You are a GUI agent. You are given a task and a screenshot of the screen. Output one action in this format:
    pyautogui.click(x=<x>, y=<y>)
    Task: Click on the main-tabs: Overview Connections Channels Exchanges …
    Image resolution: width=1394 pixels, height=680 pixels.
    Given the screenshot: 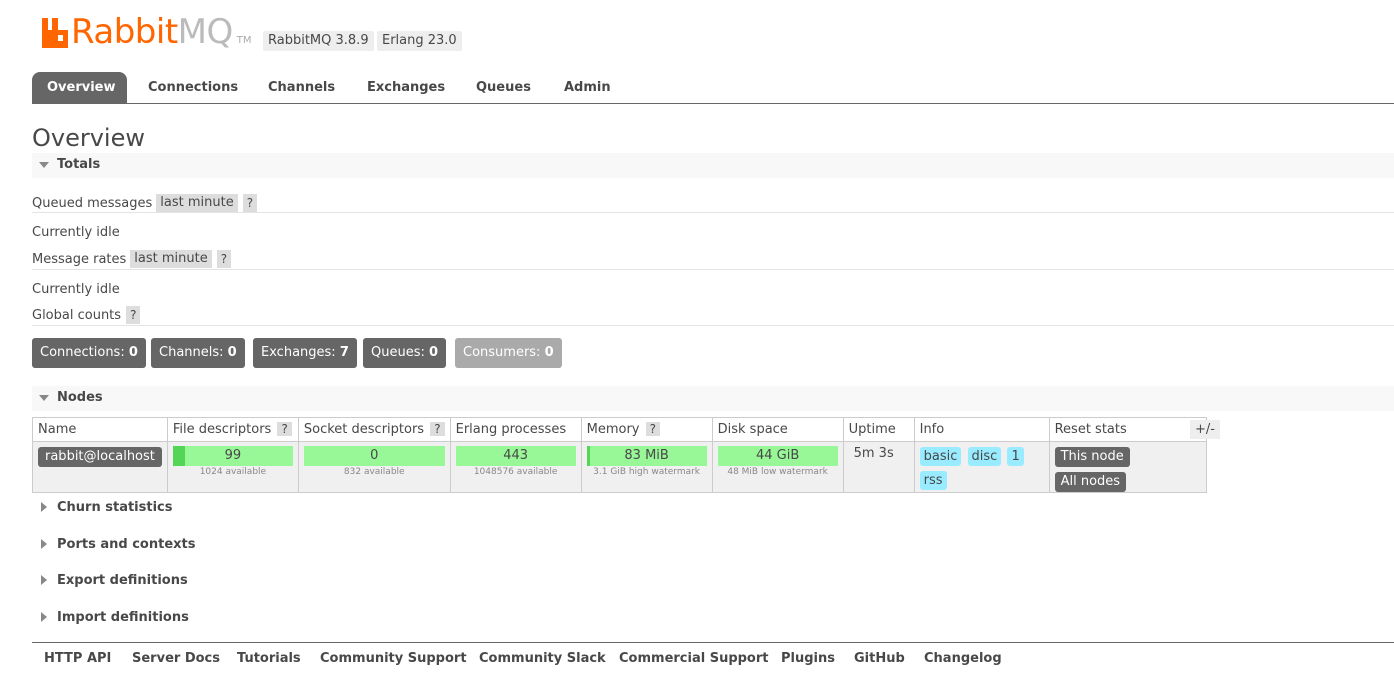 What is the action you would take?
    pyautogui.click(x=713, y=88)
    